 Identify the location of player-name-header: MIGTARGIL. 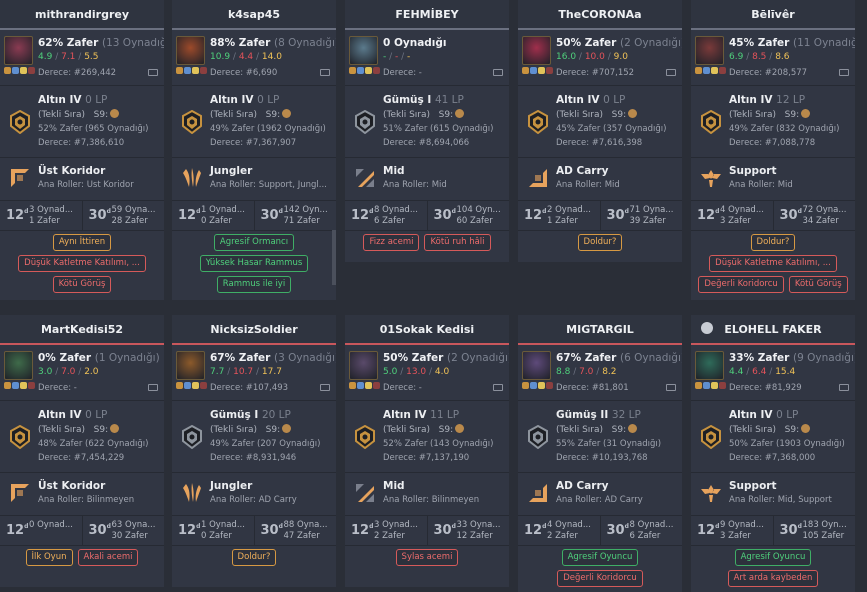
(600, 330).